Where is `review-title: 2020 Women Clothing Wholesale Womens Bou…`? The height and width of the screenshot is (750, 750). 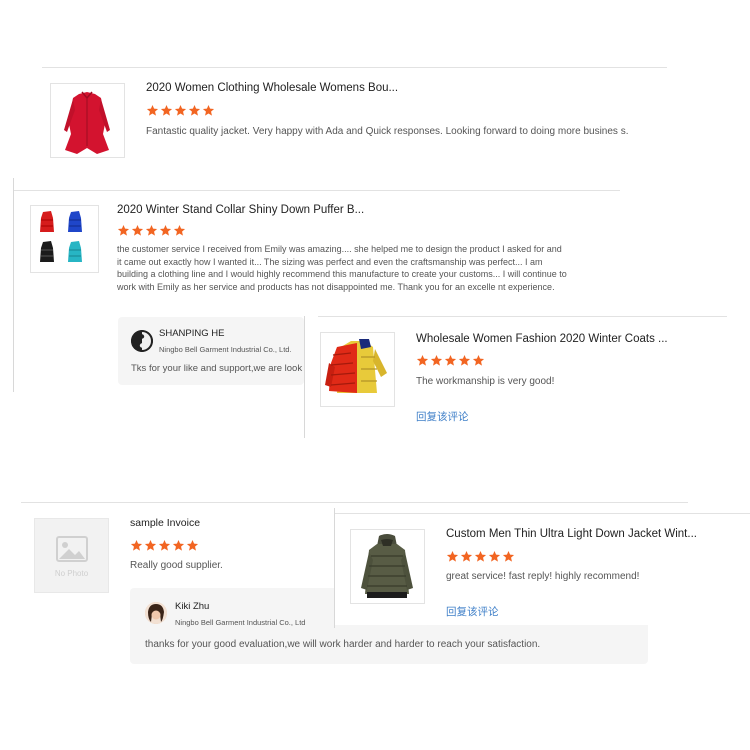
review-title: 2020 Women Clothing Wholesale Womens Bou… is located at coordinates (272, 88).